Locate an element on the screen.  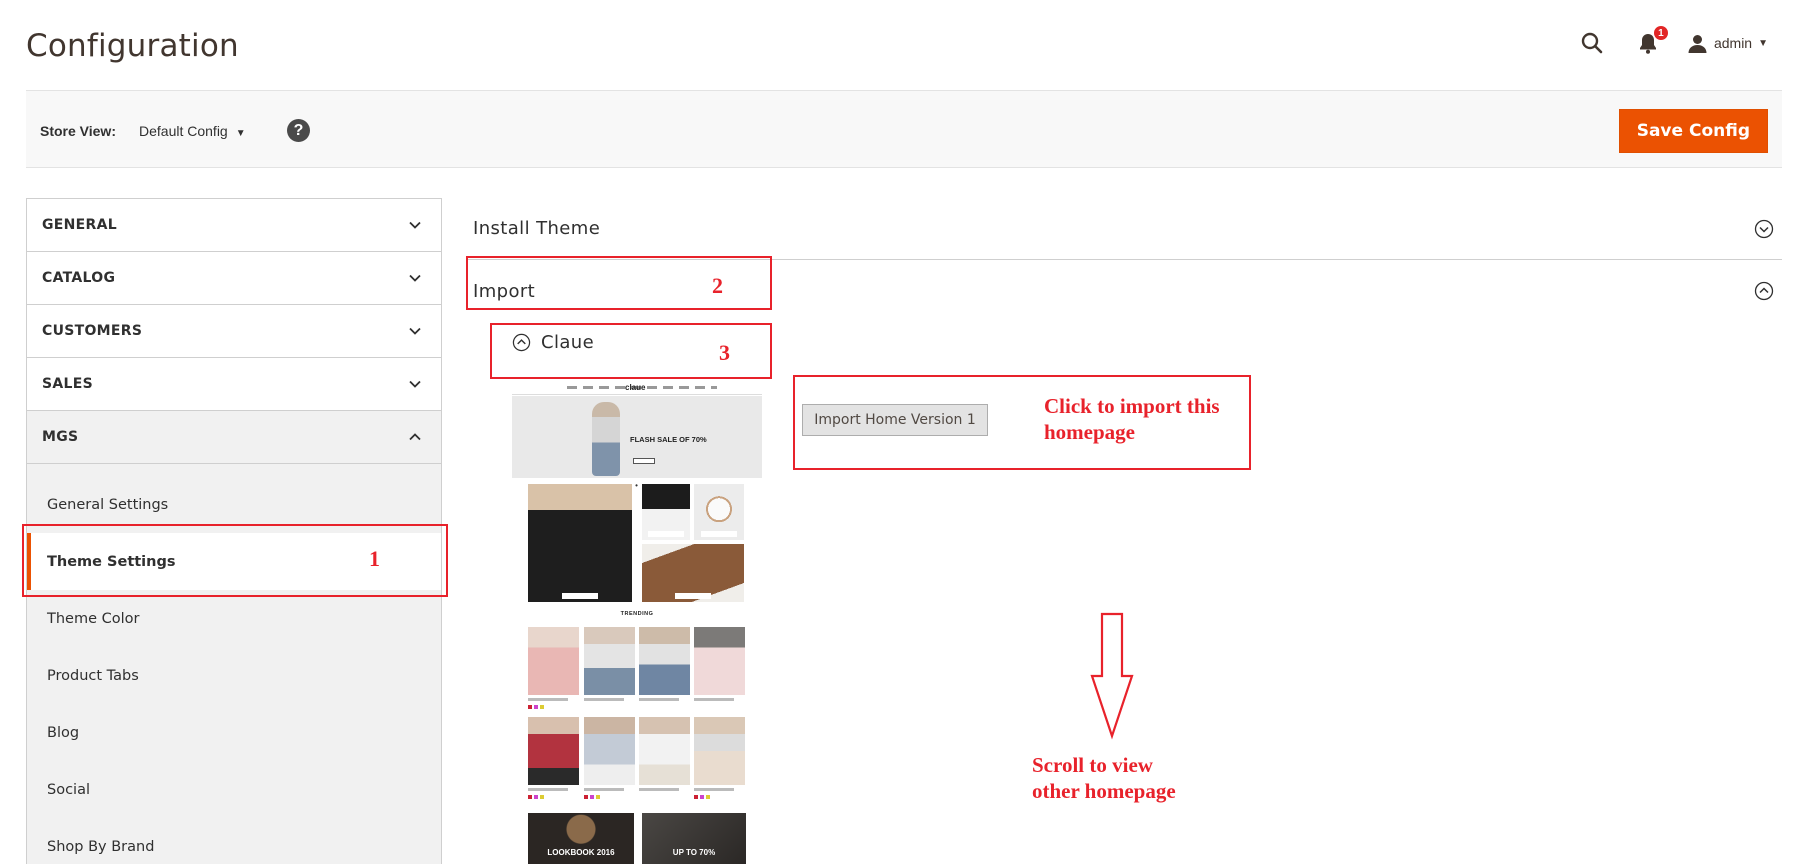
page-title: Configuration is located at coordinates (132, 46).